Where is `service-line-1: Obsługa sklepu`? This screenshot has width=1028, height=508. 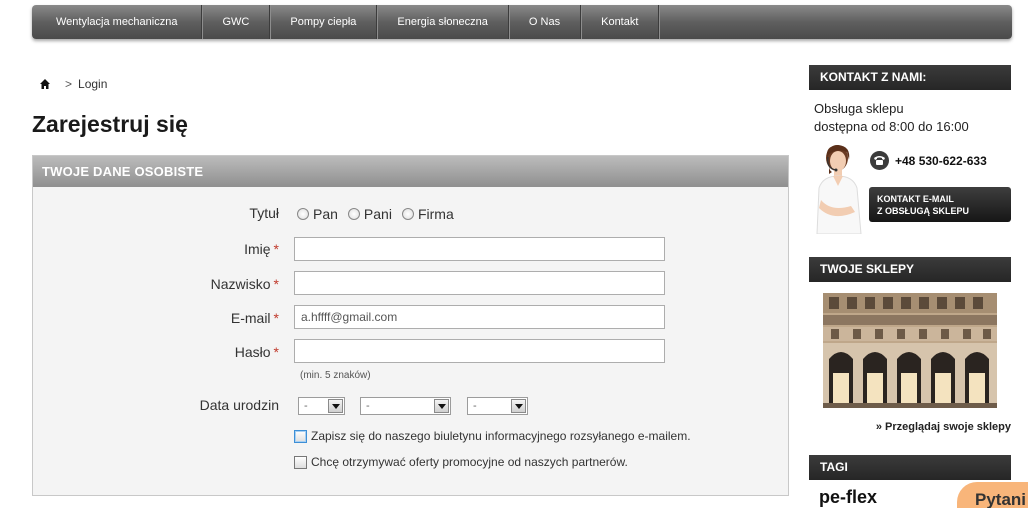 service-line-1: Obsługa sklepu is located at coordinates (859, 108).